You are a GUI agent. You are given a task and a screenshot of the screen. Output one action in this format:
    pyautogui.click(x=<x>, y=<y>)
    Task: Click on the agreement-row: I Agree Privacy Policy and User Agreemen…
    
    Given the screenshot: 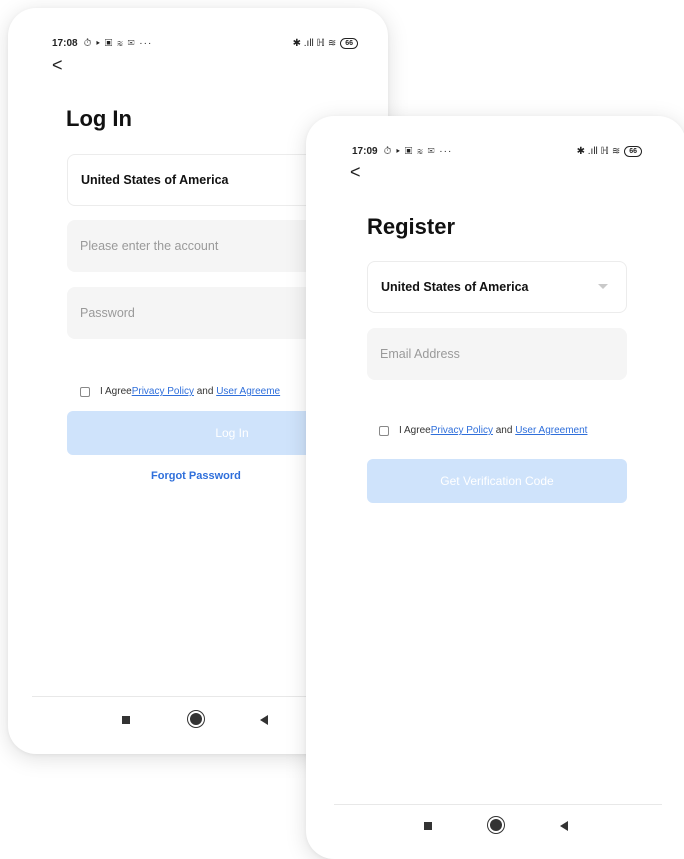 What is the action you would take?
    pyautogui.click(x=483, y=430)
    